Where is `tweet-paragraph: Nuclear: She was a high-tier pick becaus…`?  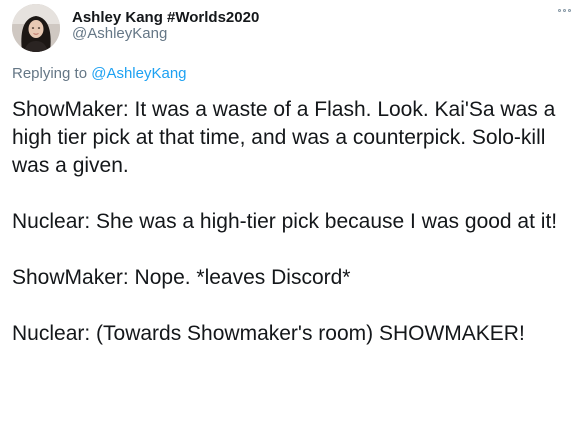 tweet-paragraph: Nuclear: She was a high-tier pick becaus… is located at coordinates (285, 221).